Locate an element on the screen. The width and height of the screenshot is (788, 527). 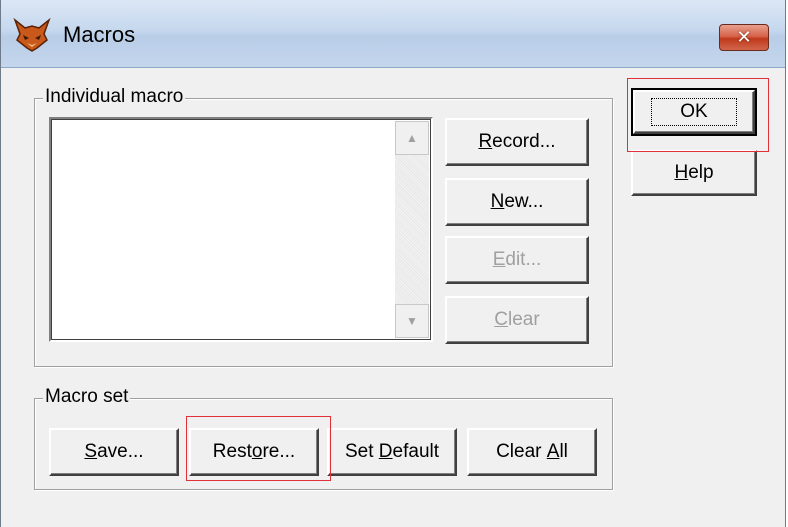
fox-icon is located at coordinates (32, 35).